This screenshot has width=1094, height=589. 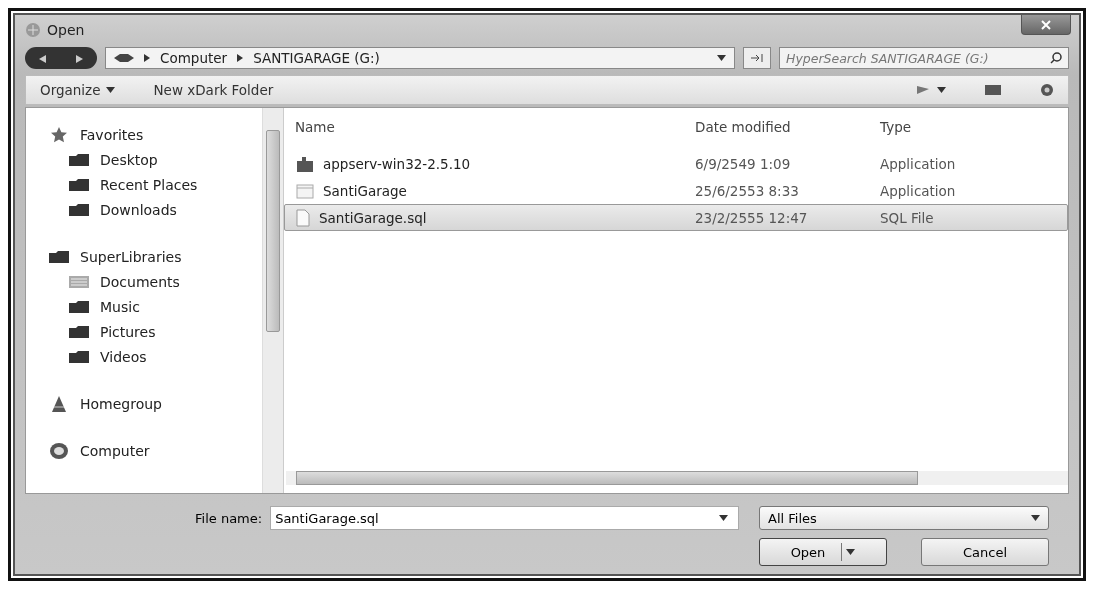 What do you see at coordinates (316, 58) in the screenshot?
I see `breadcrumb: SANTIGARAGE (G:)` at bounding box center [316, 58].